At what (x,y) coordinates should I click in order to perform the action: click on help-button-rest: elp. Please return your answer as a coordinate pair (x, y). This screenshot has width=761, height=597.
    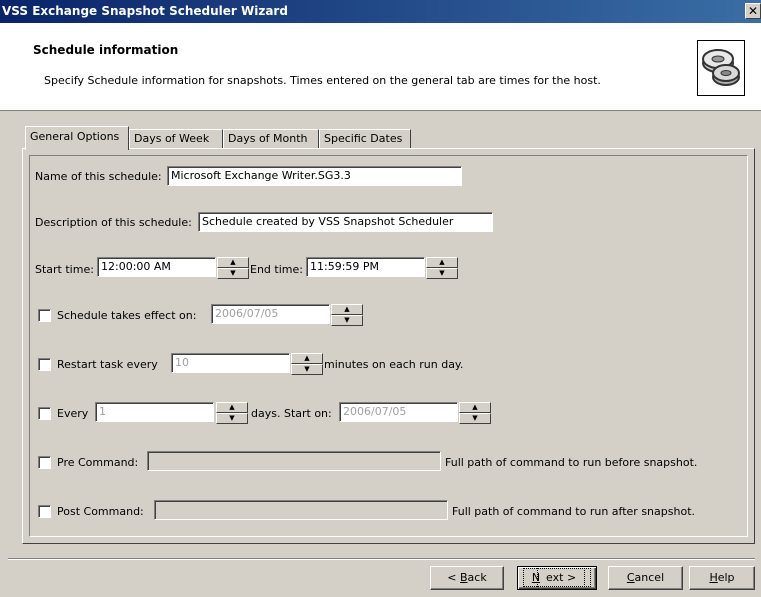
    Looking at the image, I should click on (726, 577).